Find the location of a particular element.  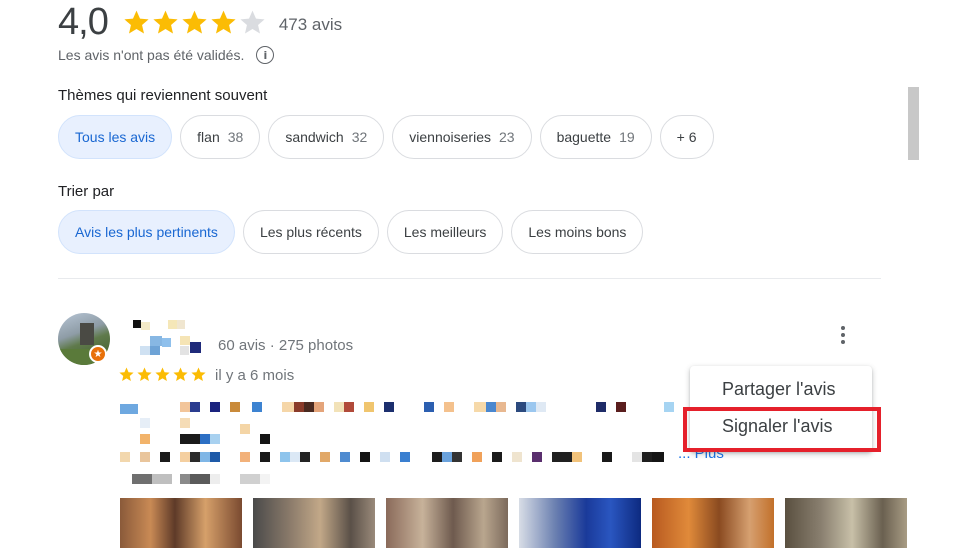

chip-label: viennoiseries is located at coordinates (450, 137).